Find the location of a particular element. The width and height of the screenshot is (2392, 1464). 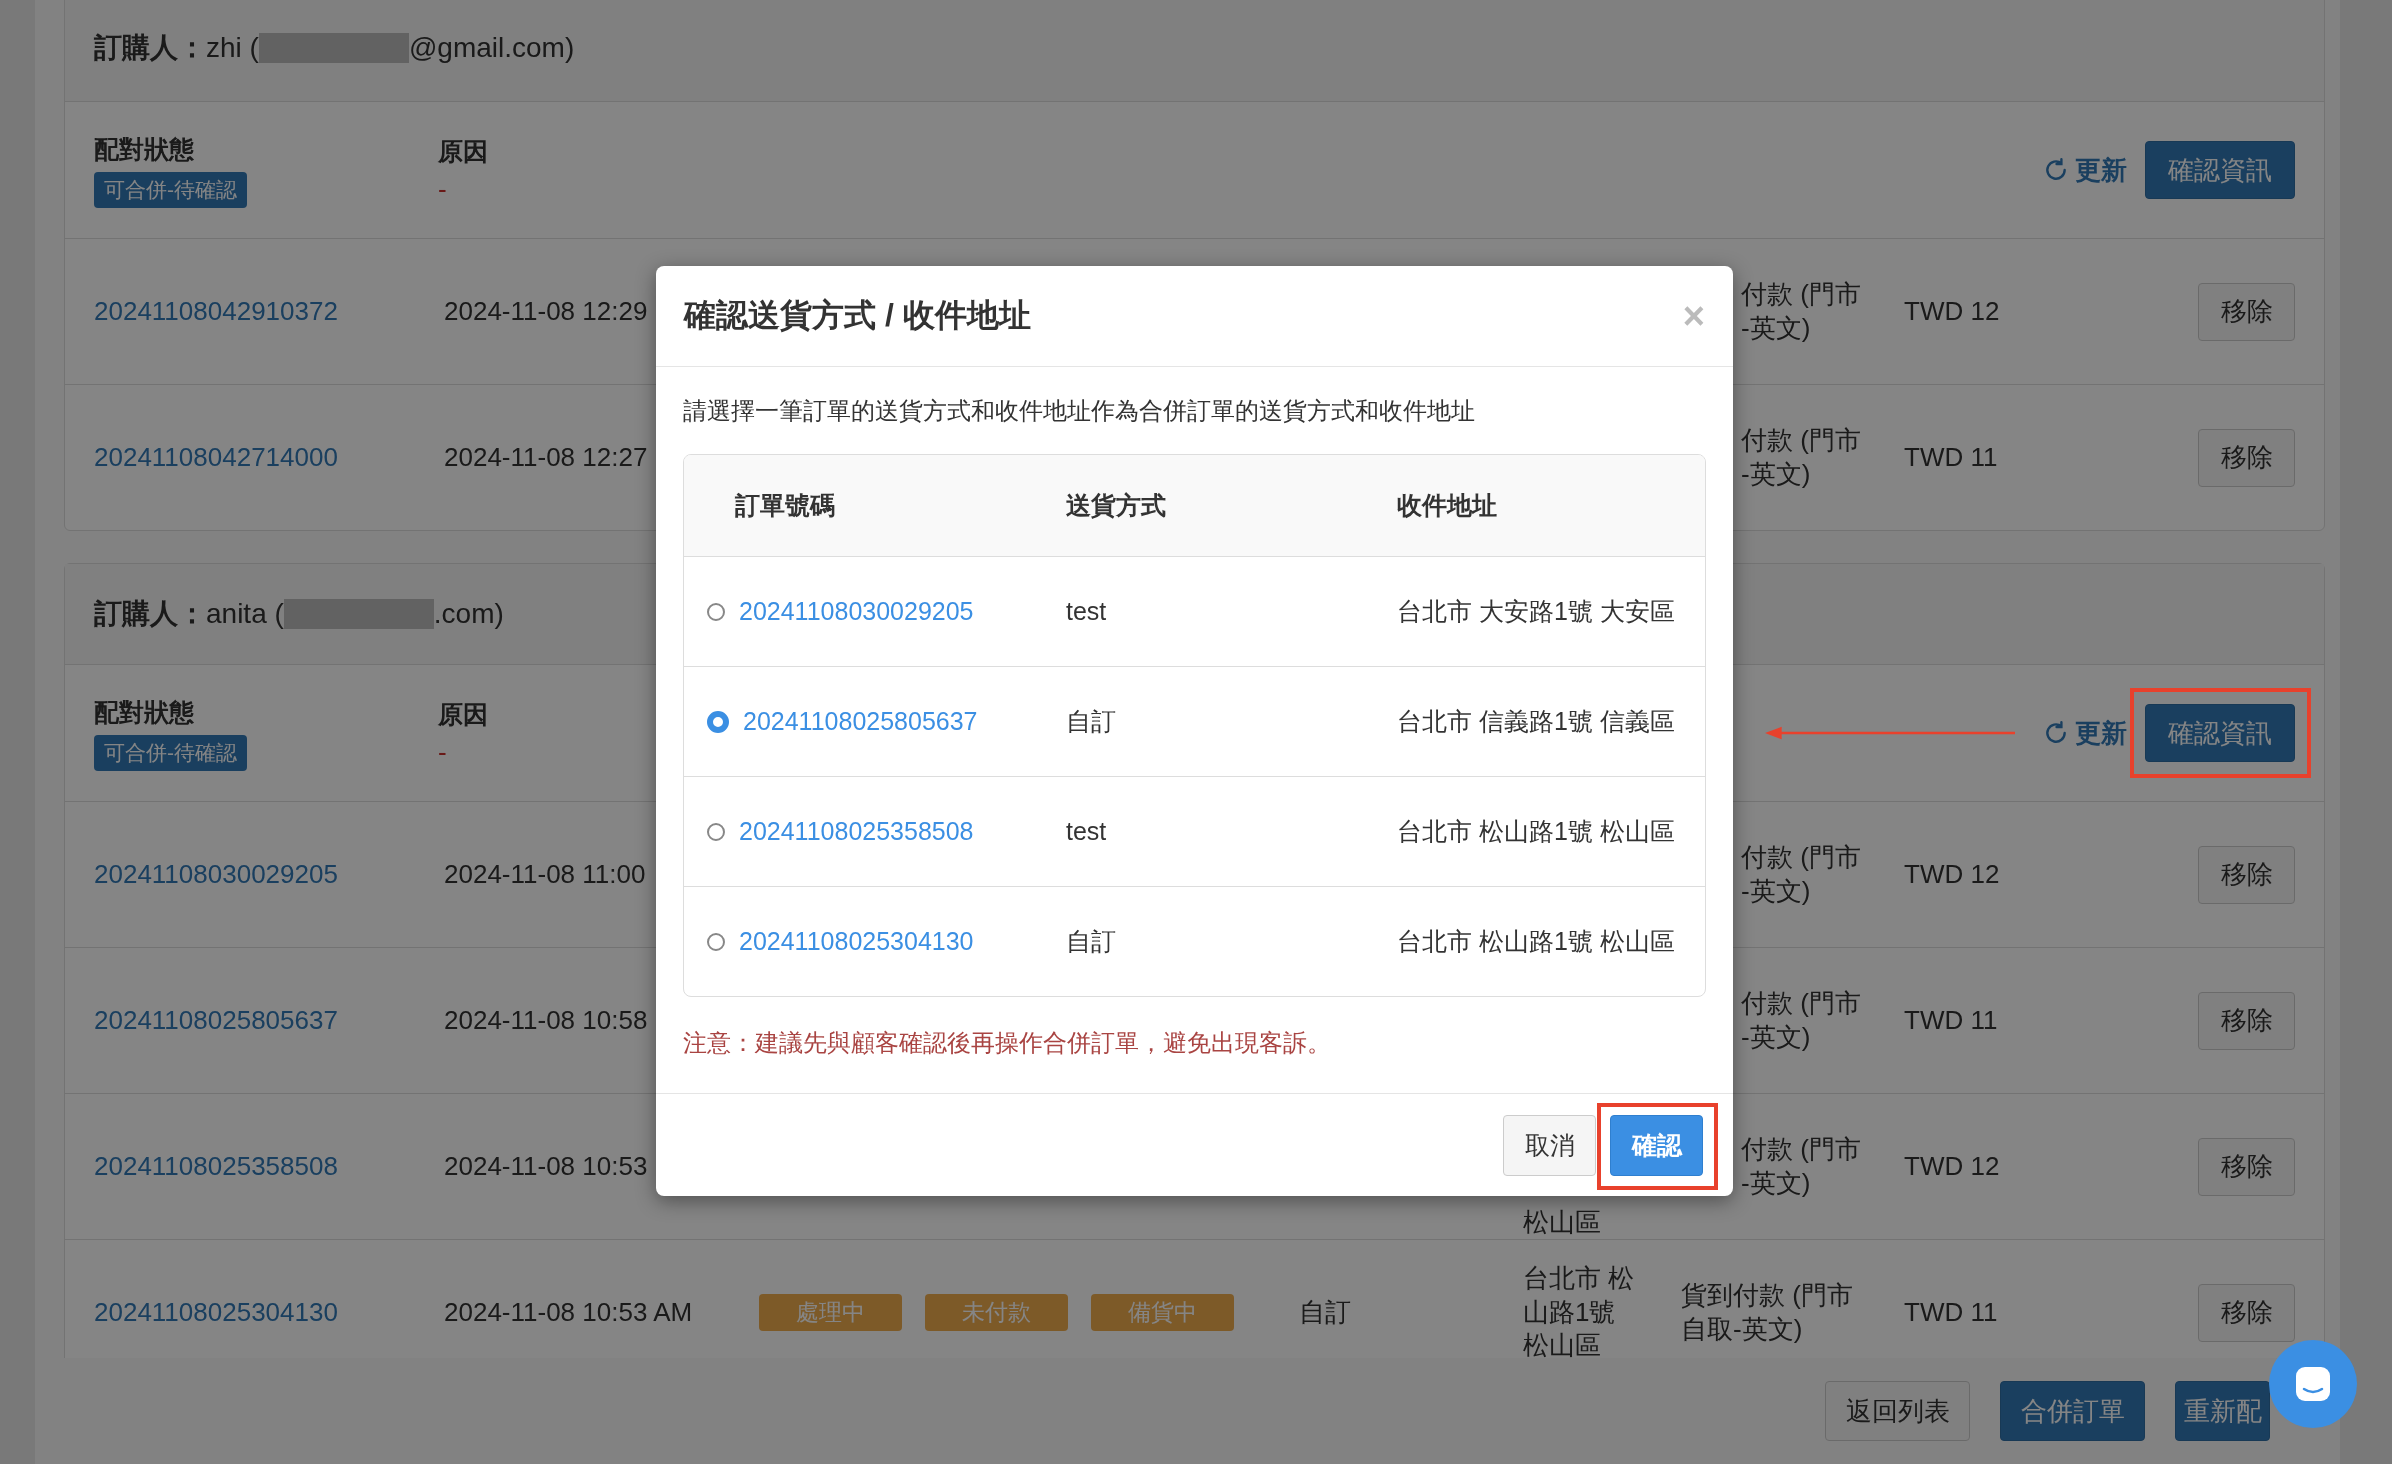

buyer-name: 訂購人：zhi ( is located at coordinates (176, 48).